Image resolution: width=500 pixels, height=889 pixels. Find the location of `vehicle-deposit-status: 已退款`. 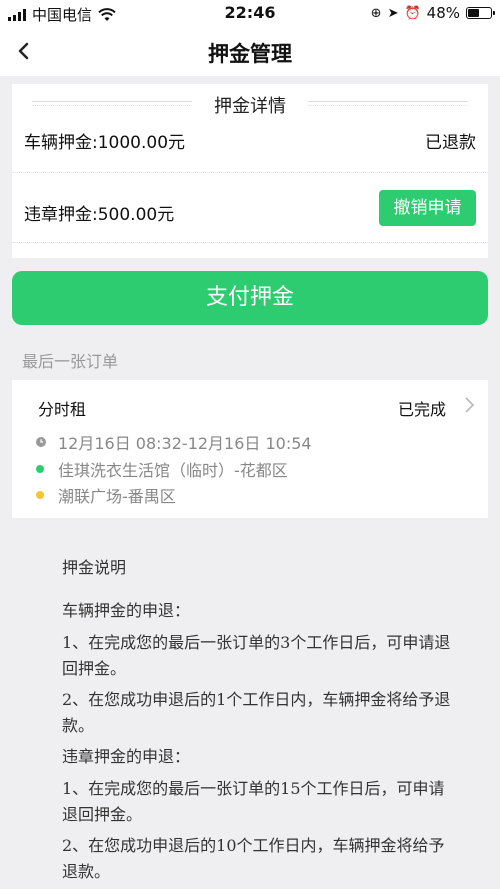

vehicle-deposit-status: 已退款 is located at coordinates (450, 143).